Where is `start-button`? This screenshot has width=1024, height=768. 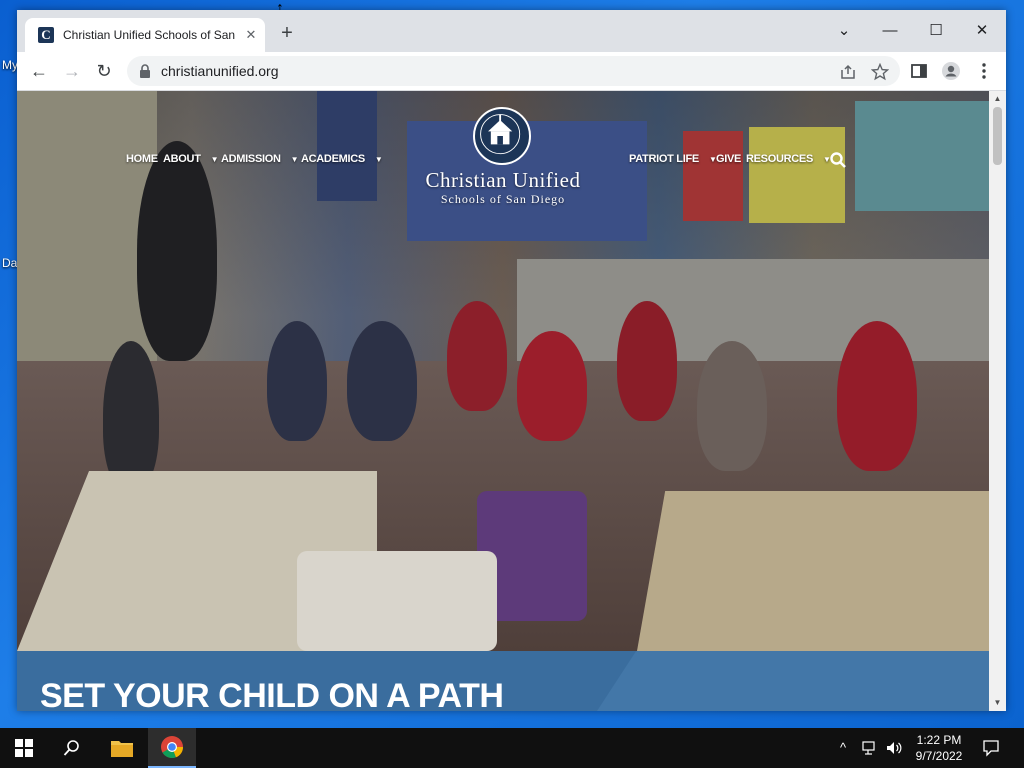
start-button is located at coordinates (24, 748).